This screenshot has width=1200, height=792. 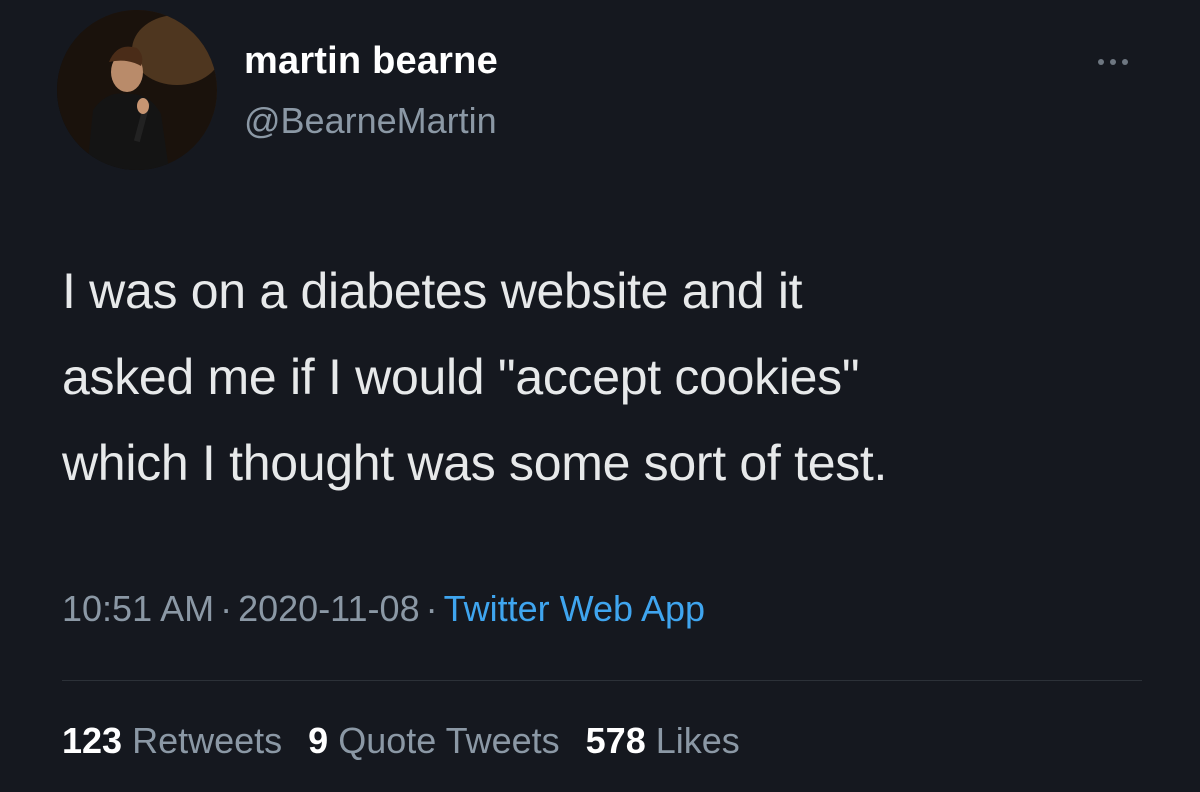 What do you see at coordinates (697, 740) in the screenshot?
I see `likes-label: Likes` at bounding box center [697, 740].